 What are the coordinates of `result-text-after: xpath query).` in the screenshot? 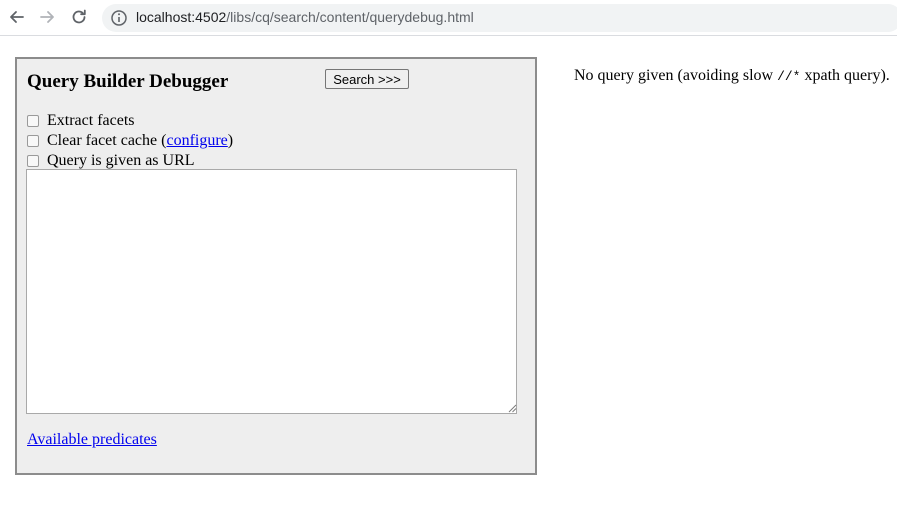 It's located at (845, 75).